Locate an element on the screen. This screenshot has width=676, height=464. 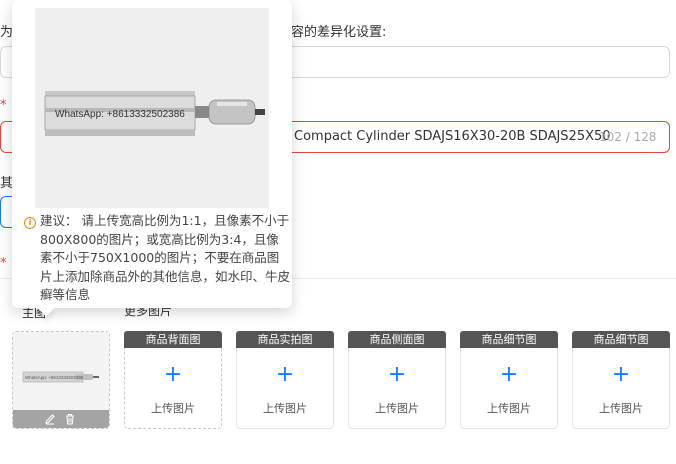
cylinder-illustration: WhatsApp: +8613332502386 is located at coordinates (152, 108).